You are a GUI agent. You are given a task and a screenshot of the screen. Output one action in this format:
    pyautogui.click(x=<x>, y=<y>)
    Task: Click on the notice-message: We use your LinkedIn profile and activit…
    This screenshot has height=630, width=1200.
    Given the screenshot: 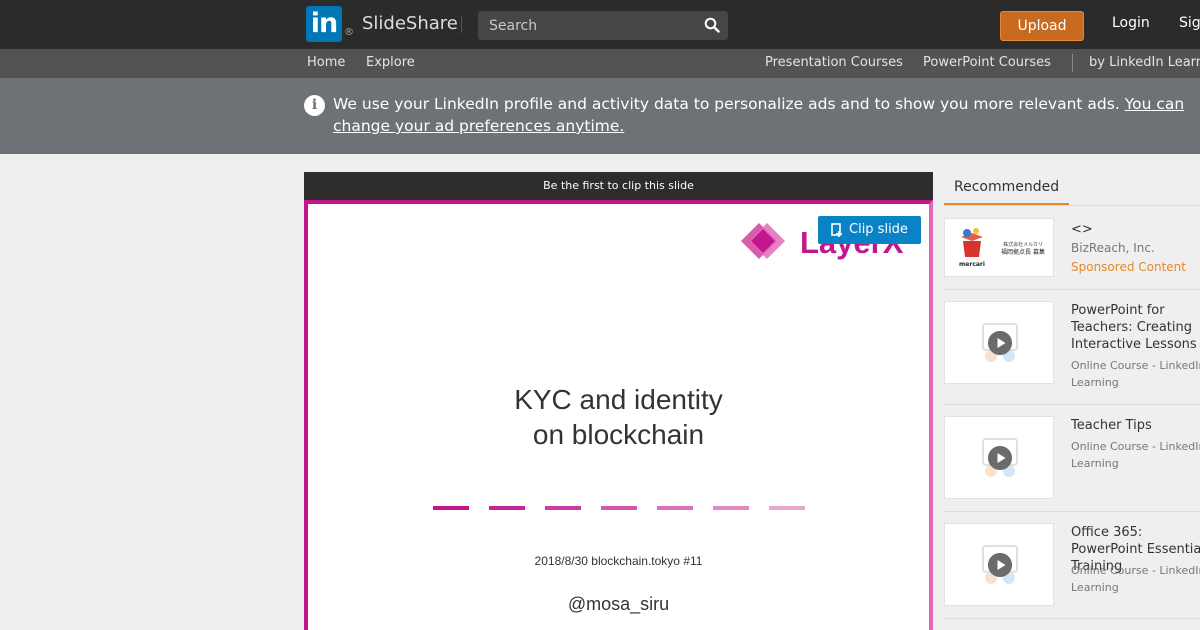 What is the action you would take?
    pyautogui.click(x=726, y=104)
    